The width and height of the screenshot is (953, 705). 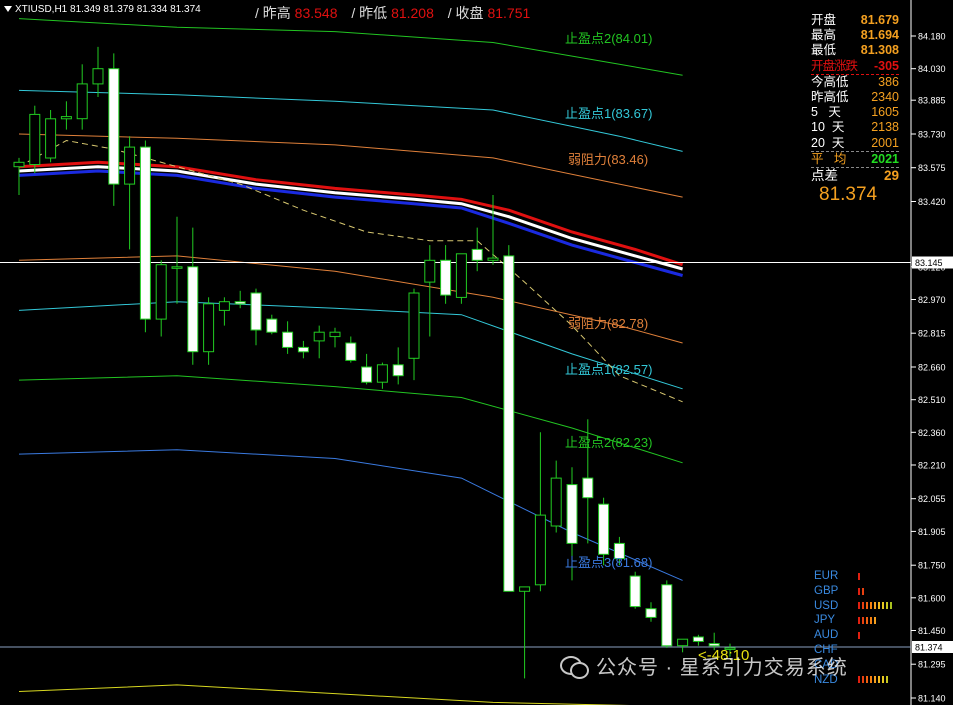 I want to click on stats-label: 点差, so click(x=824, y=176).